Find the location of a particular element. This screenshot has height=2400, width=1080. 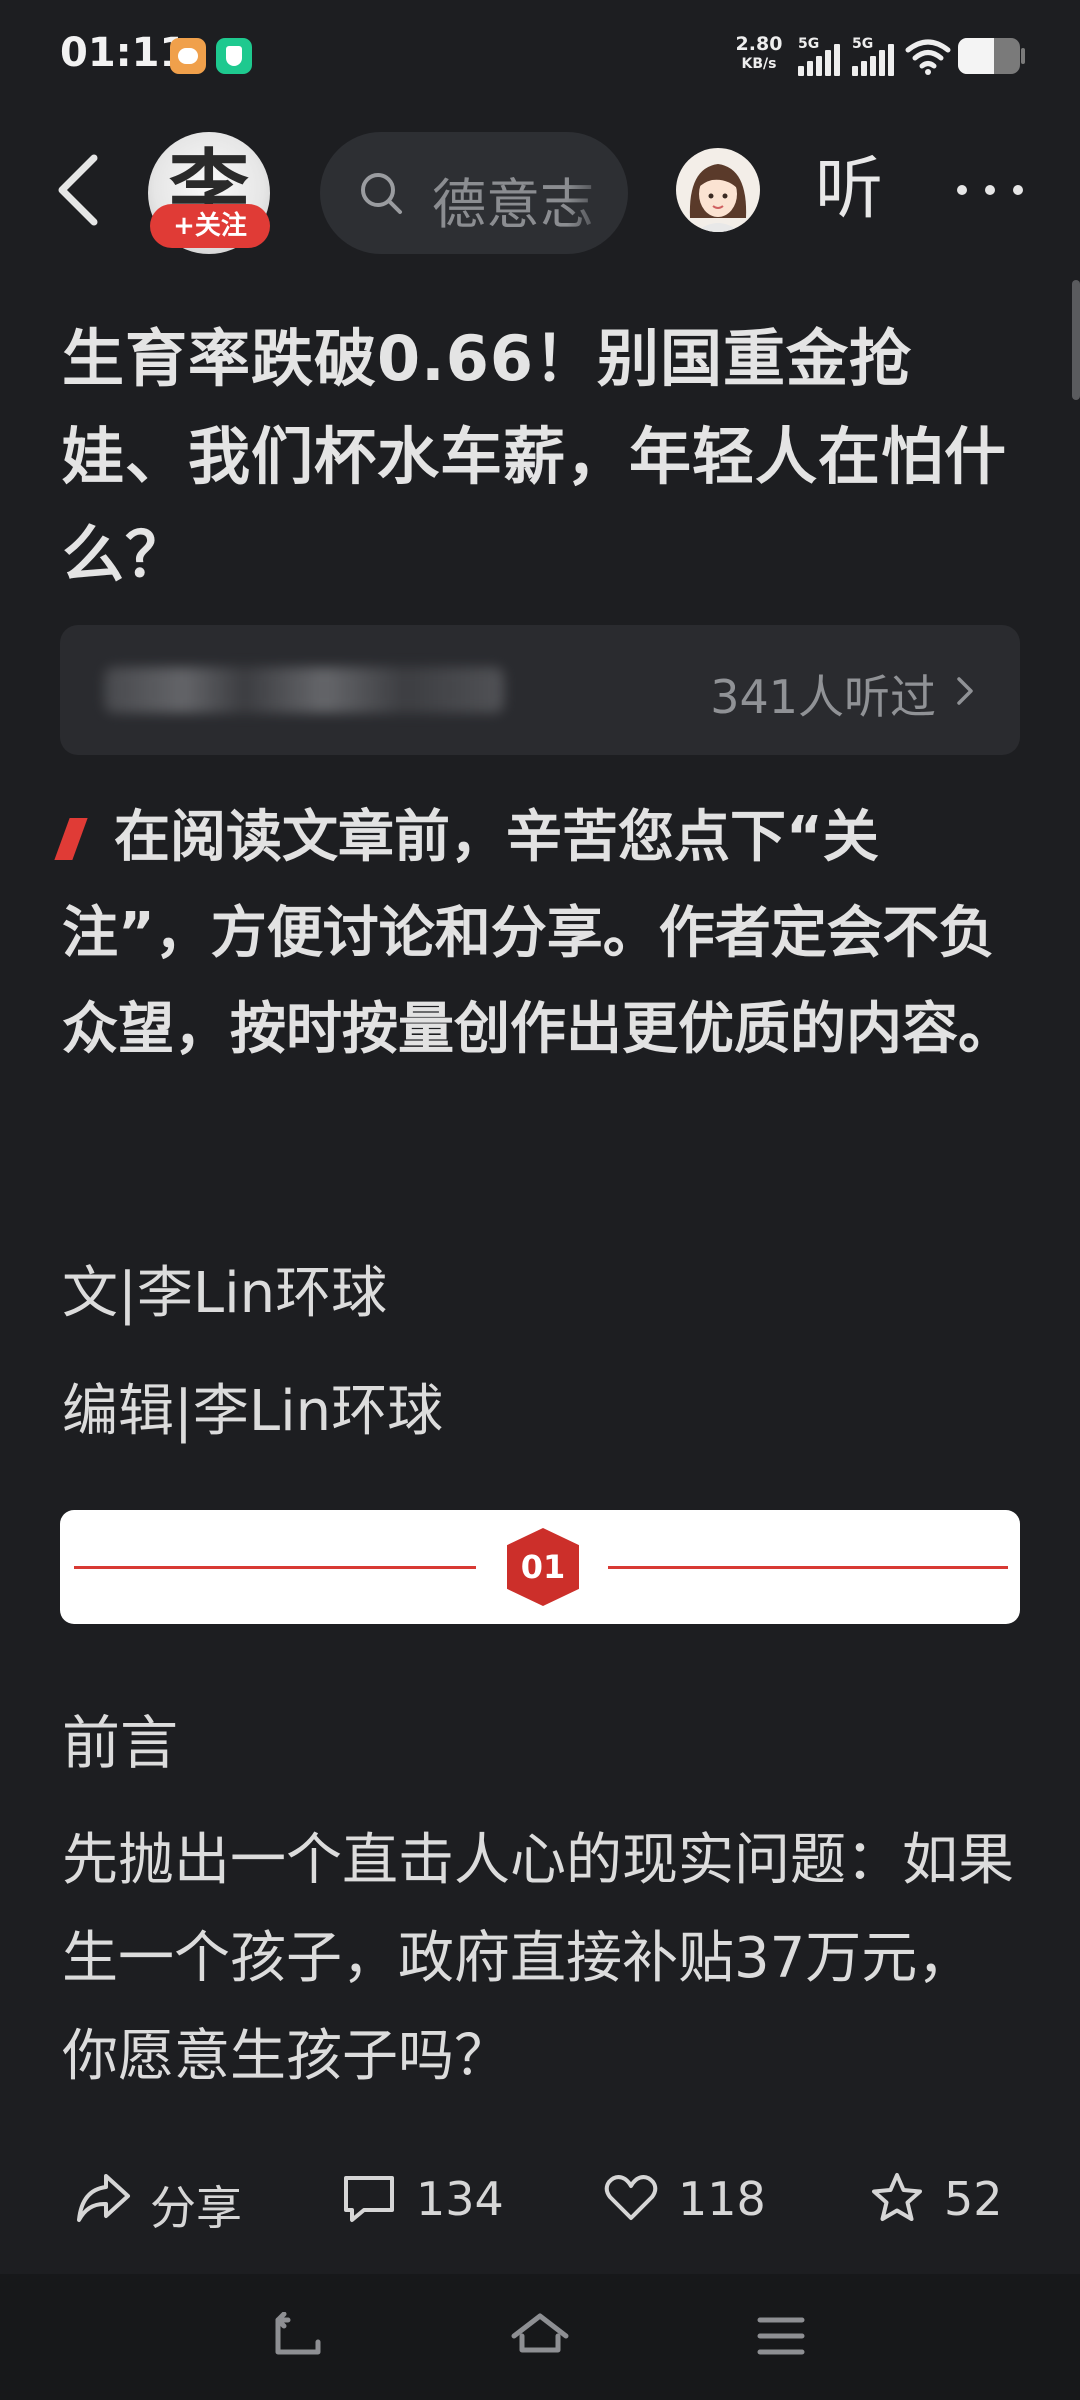

byline-author: 文|李Lin环球 is located at coordinates (225, 1293).